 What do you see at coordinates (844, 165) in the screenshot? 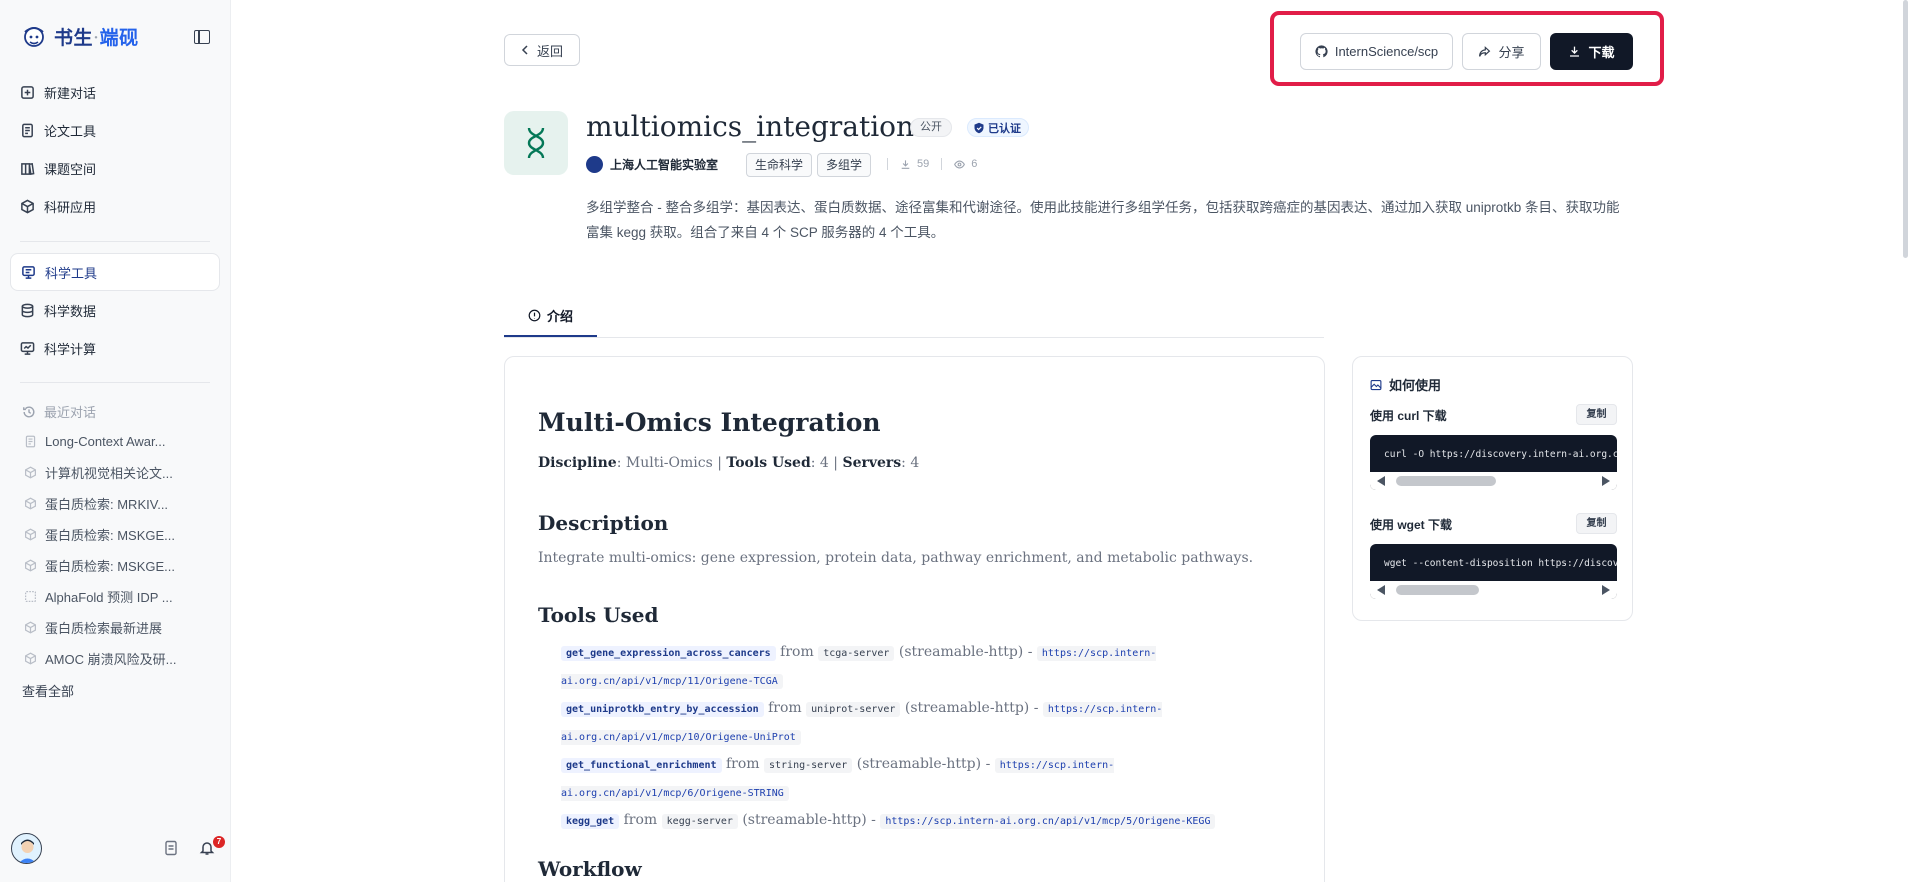
I see `tag-multiomics: 多组学` at bounding box center [844, 165].